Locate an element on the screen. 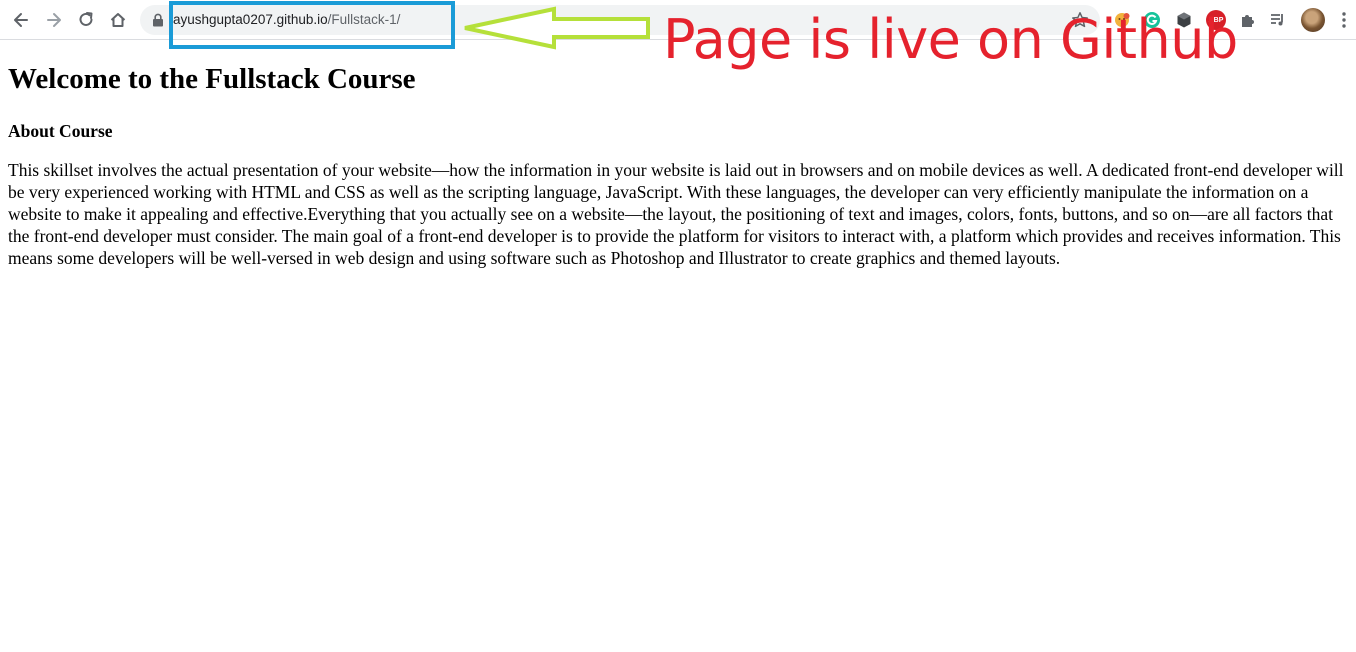 The image size is (1356, 652). home-button is located at coordinates (118, 20).